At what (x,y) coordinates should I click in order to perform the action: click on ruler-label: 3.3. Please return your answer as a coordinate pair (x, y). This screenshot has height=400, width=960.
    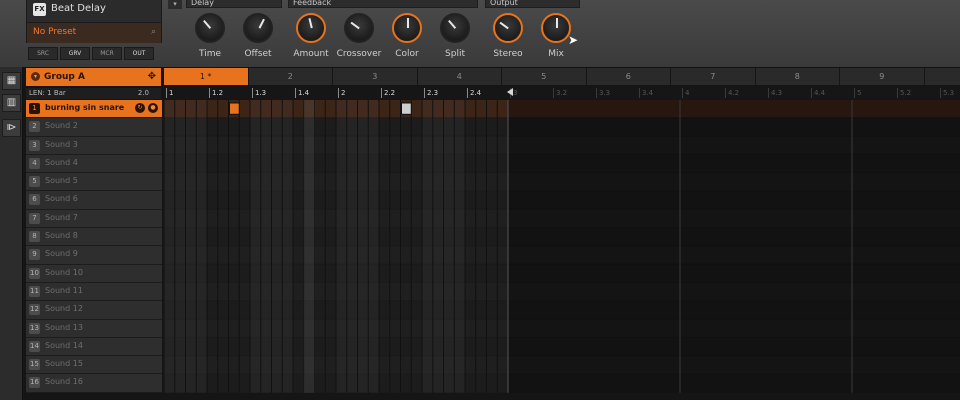
    Looking at the image, I should click on (603, 93).